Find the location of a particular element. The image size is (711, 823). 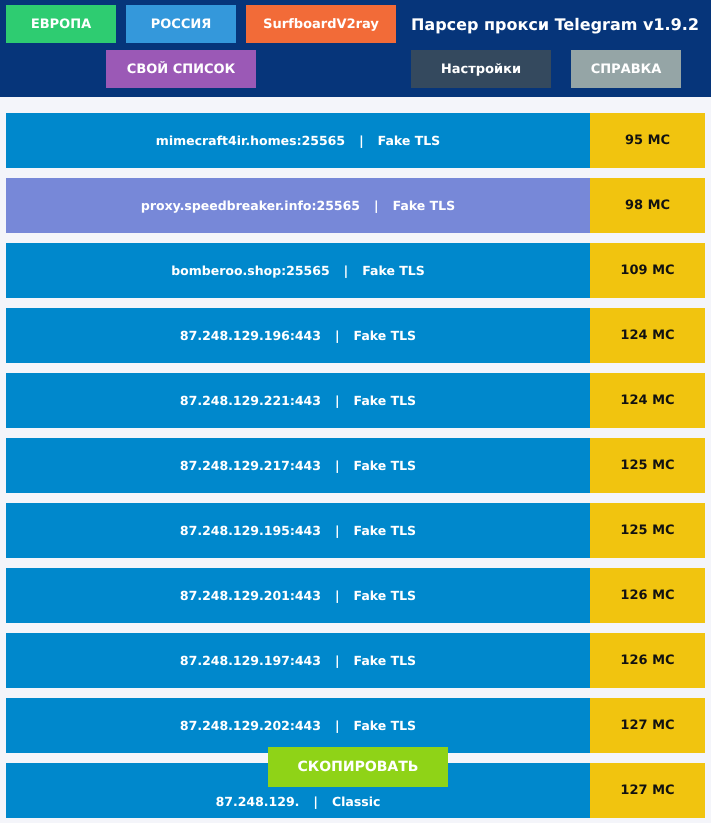

ping-value: 98 МС is located at coordinates (647, 205).